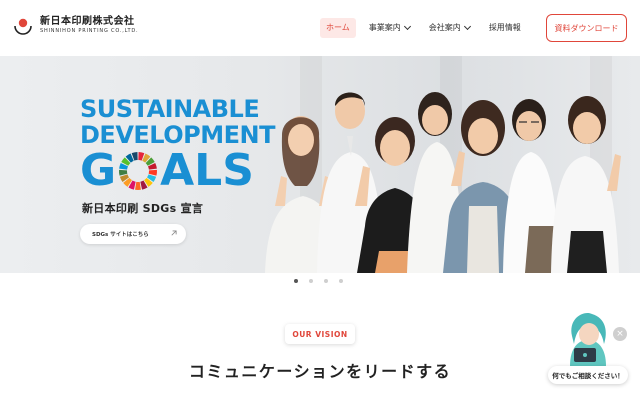 The height and width of the screenshot is (400, 640). Describe the element at coordinates (588, 375) in the screenshot. I see `chat-bubble: 何でもご相談ください！` at that location.